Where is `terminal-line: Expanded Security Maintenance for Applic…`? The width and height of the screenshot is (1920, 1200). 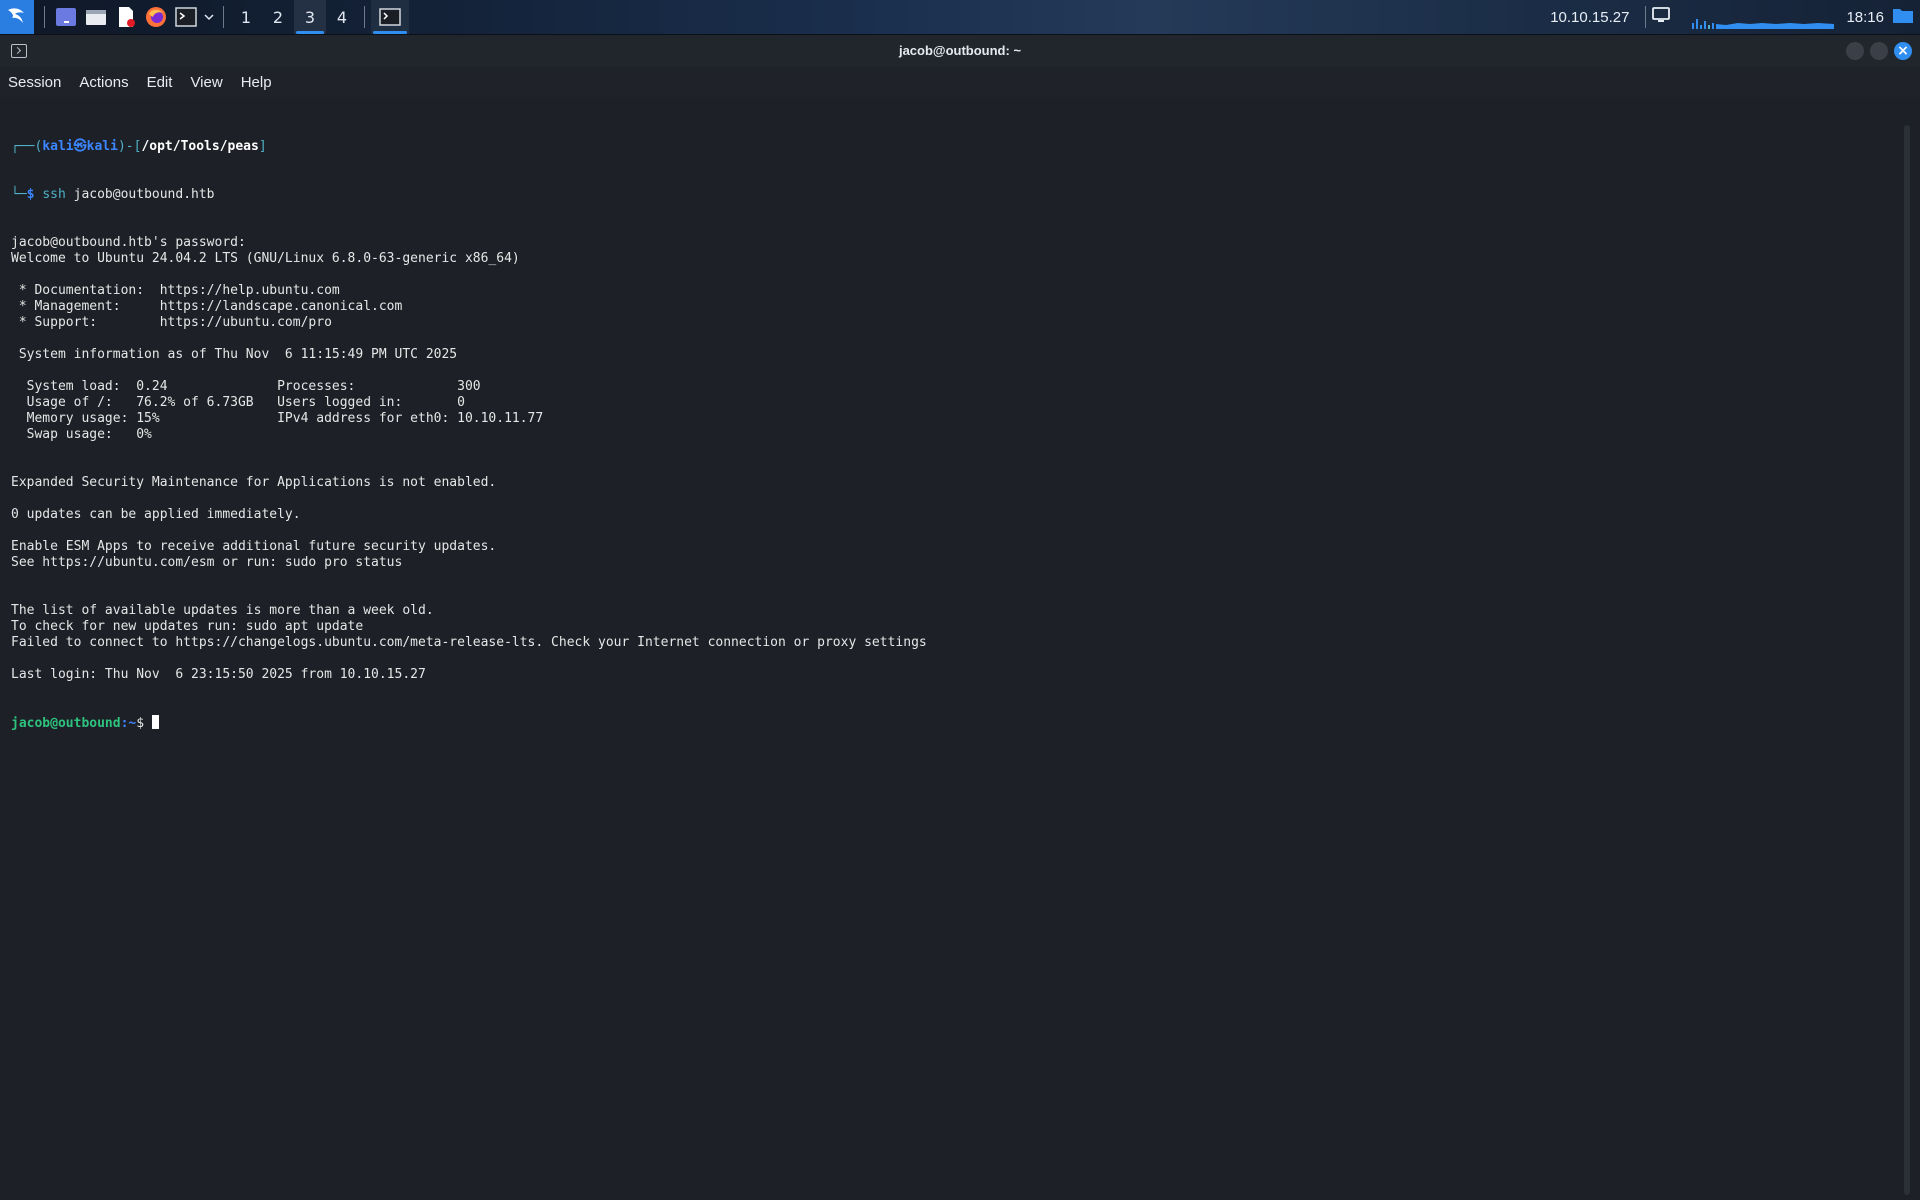 terminal-line: Expanded Security Maintenance for Applic… is located at coordinates (254, 482).